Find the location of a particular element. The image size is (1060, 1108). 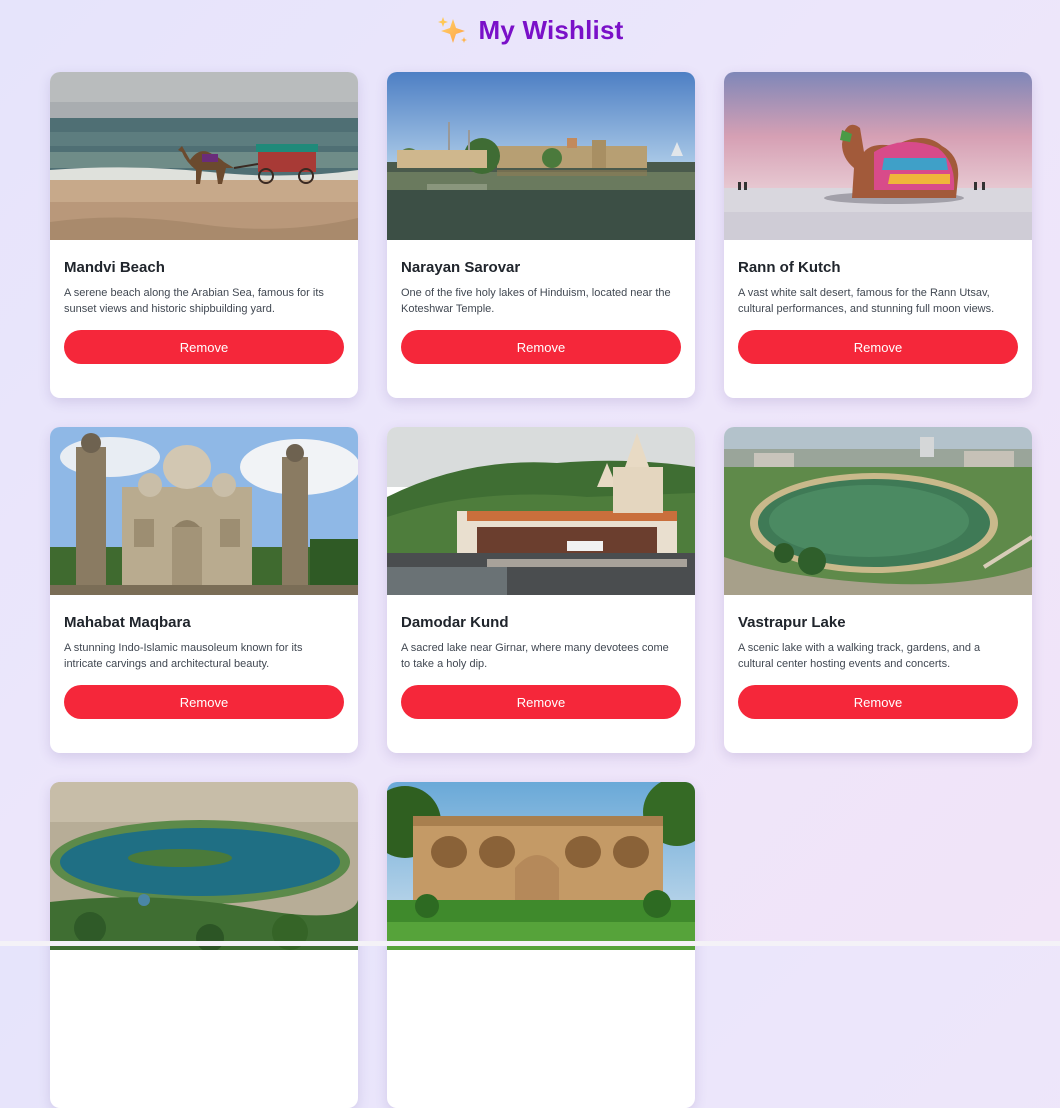

narayan-sarovar-photo is located at coordinates (541, 156).